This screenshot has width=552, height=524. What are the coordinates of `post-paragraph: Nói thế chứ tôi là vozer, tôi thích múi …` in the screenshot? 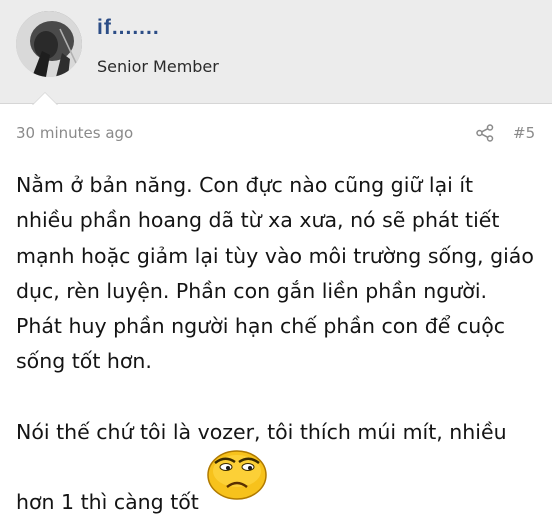 It's located at (261, 431).